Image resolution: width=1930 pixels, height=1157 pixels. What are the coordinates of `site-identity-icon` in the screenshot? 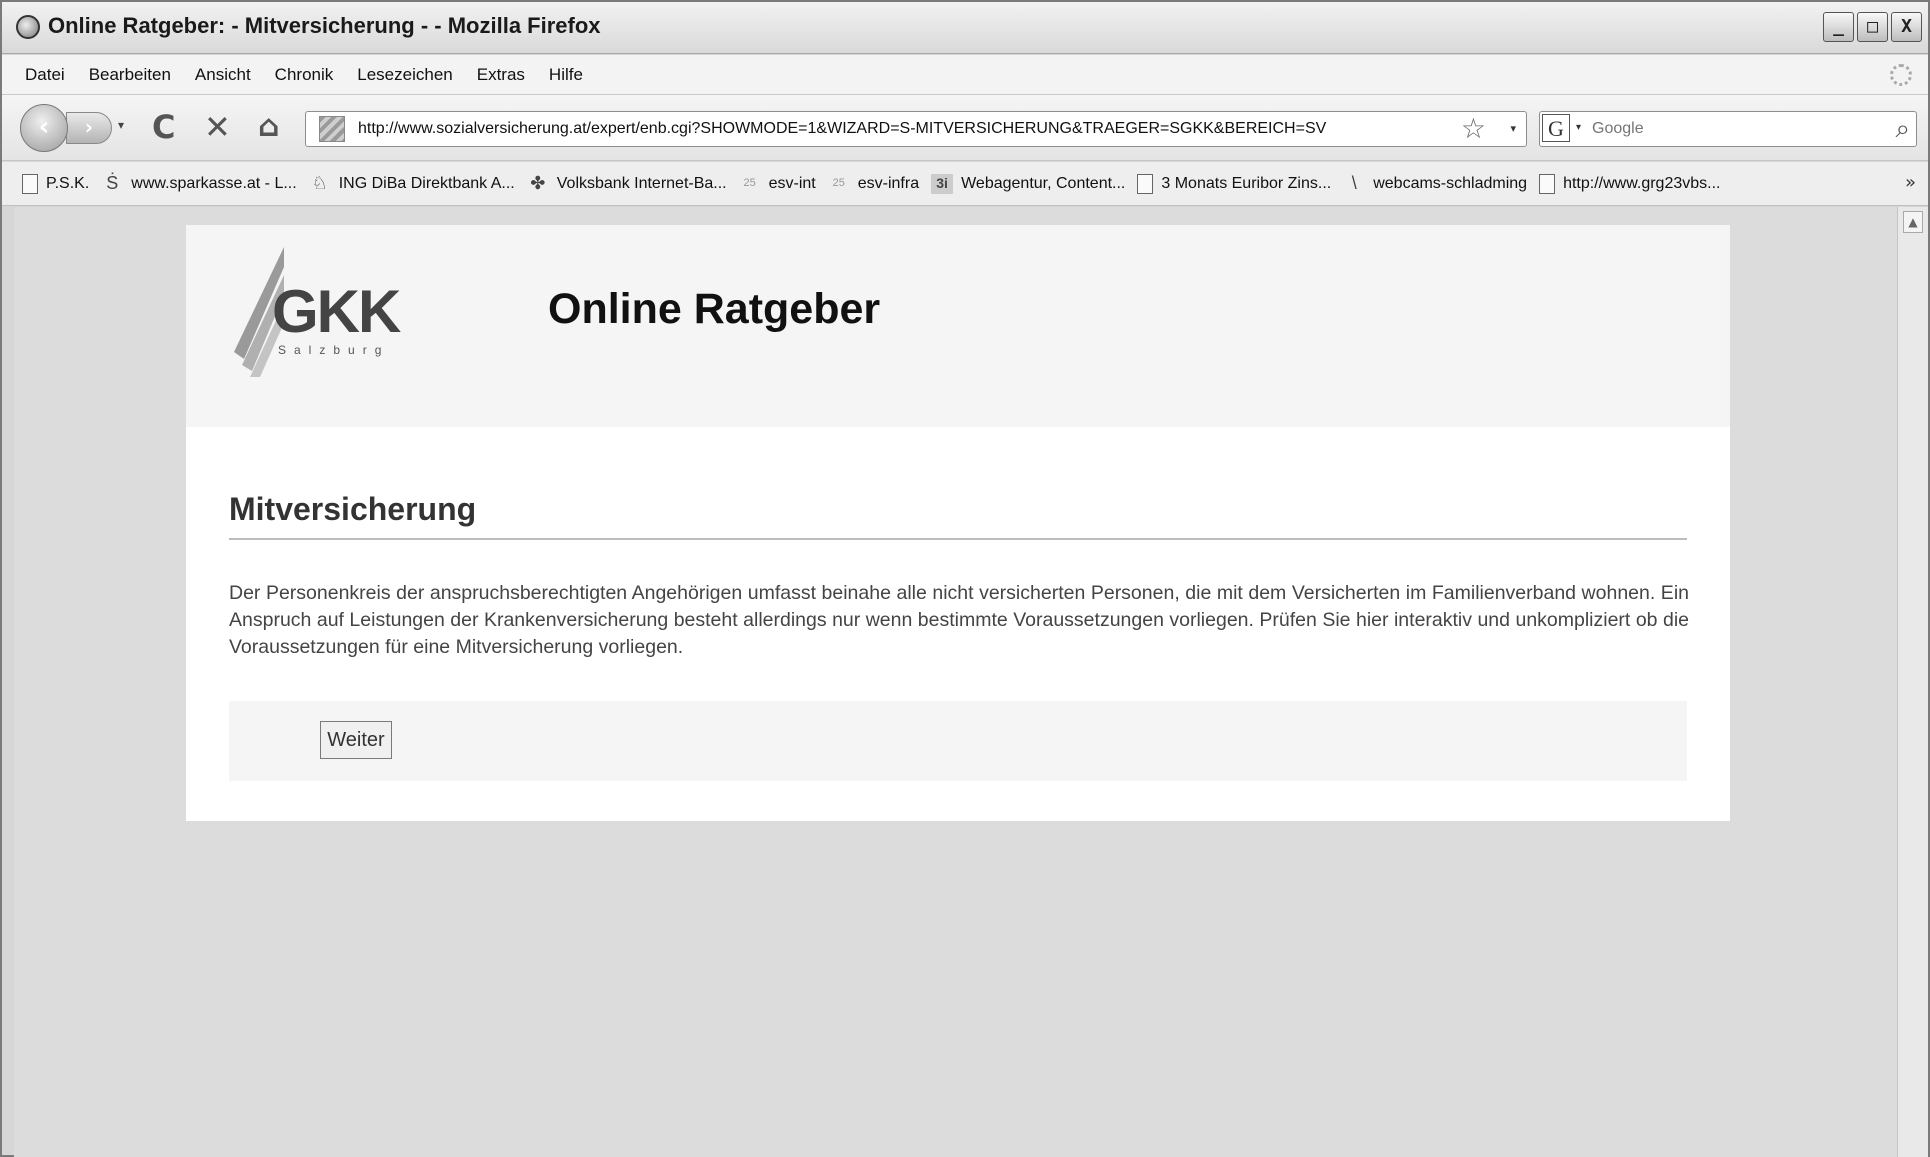 It's located at (332, 129).